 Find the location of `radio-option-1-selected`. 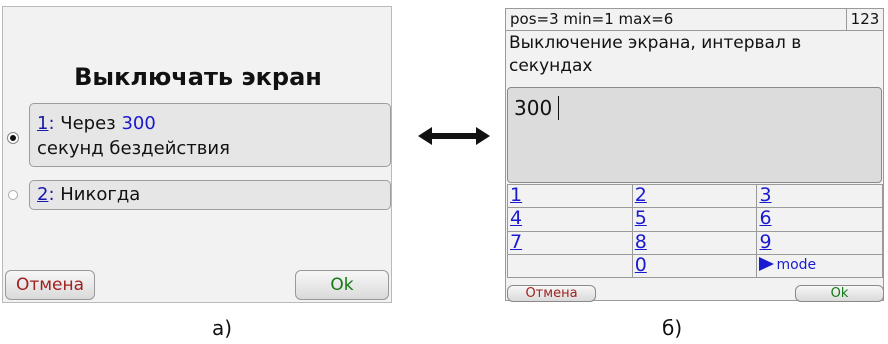

radio-option-1-selected is located at coordinates (13, 138).